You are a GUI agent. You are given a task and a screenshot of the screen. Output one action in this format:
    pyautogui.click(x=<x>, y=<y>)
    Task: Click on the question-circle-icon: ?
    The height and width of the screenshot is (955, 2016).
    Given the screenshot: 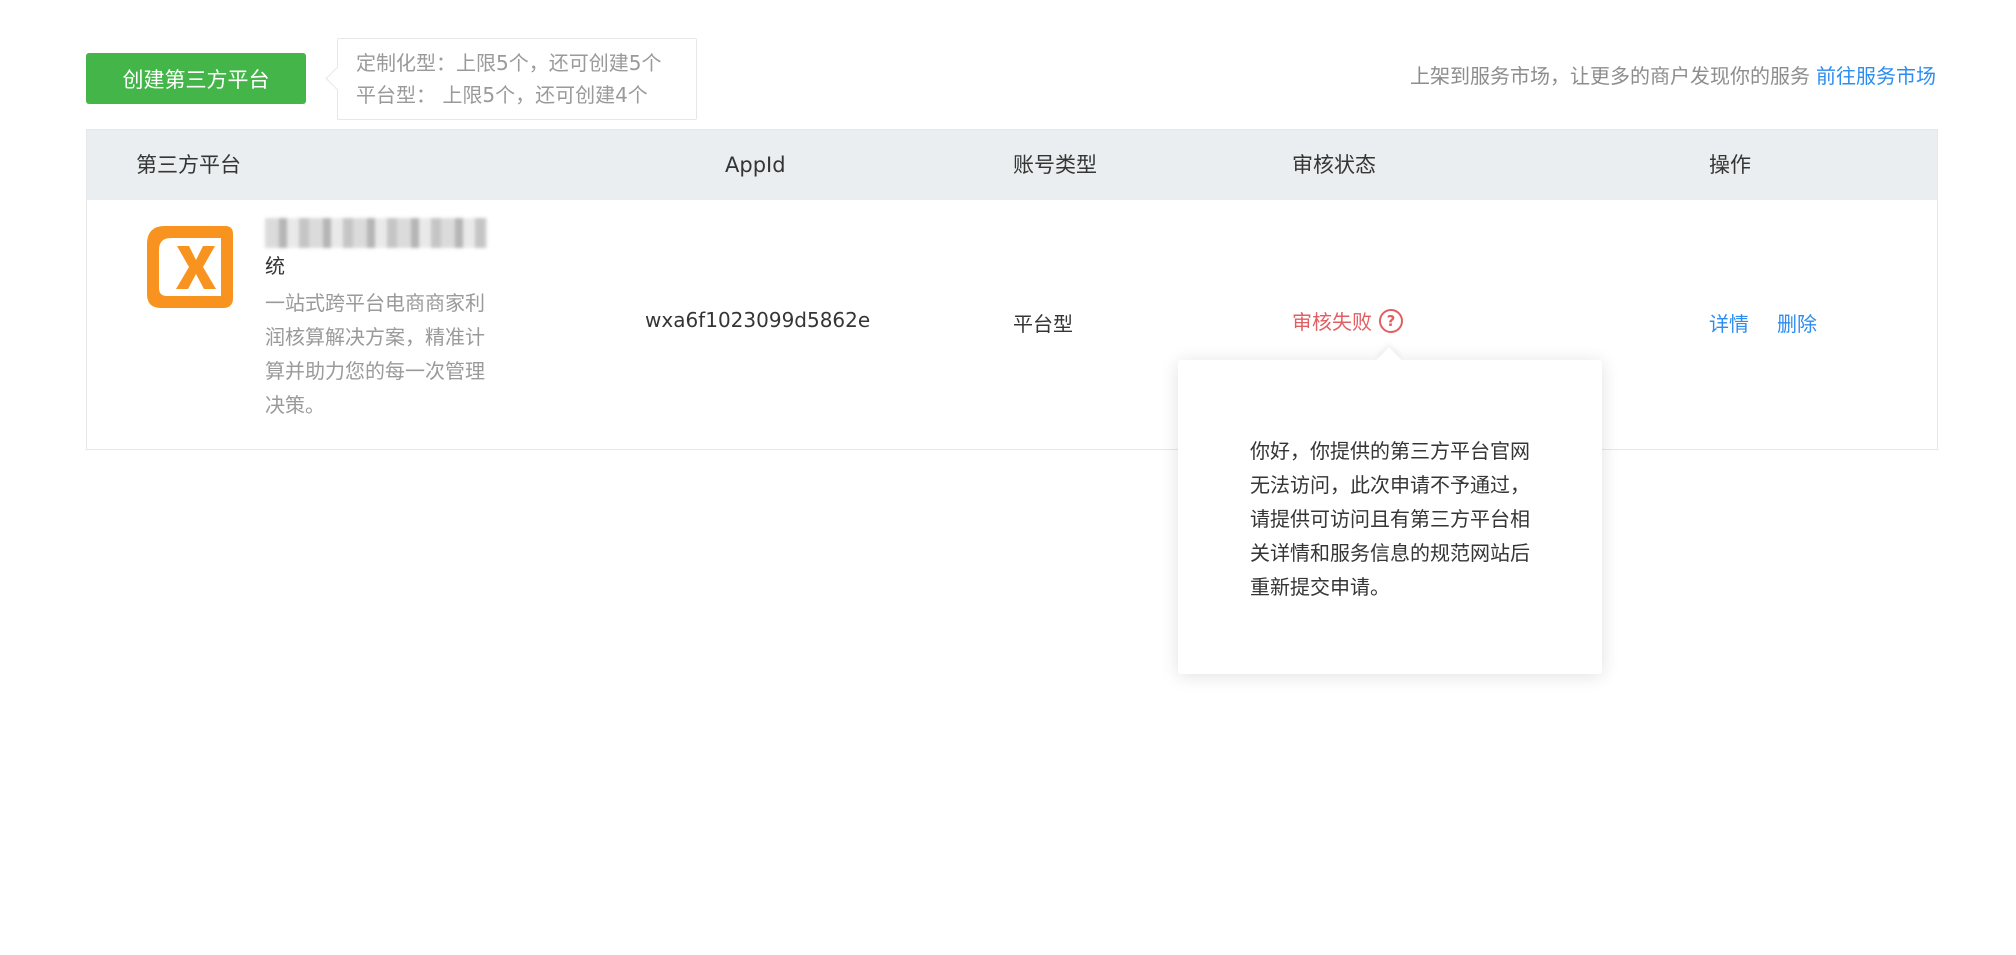 What is the action you would take?
    pyautogui.click(x=1391, y=320)
    